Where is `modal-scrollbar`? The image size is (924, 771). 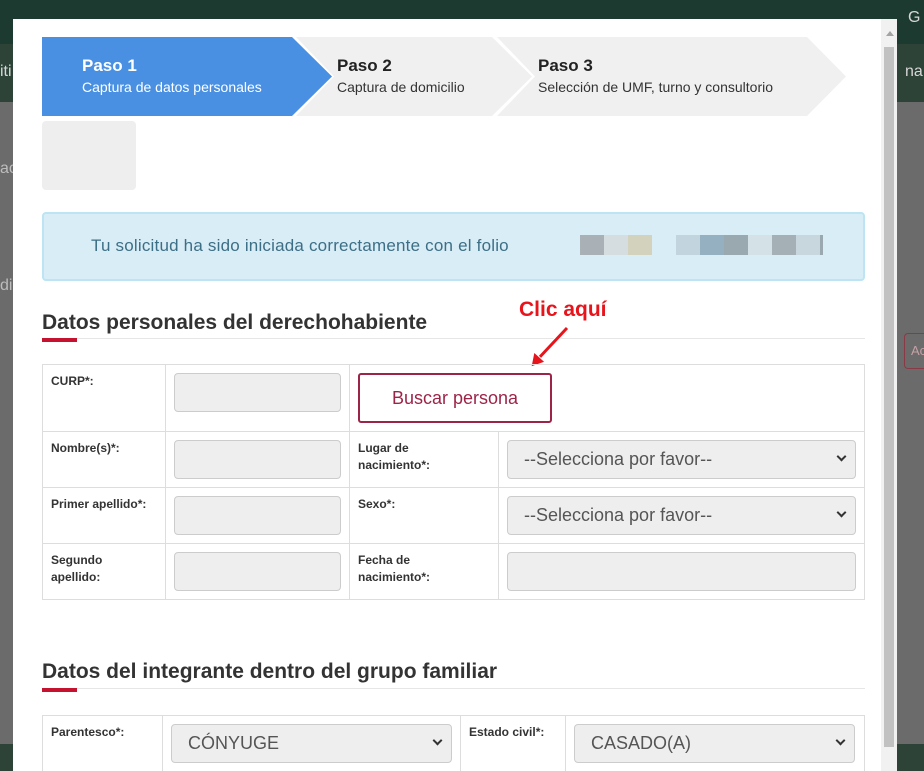
modal-scrollbar is located at coordinates (889, 395).